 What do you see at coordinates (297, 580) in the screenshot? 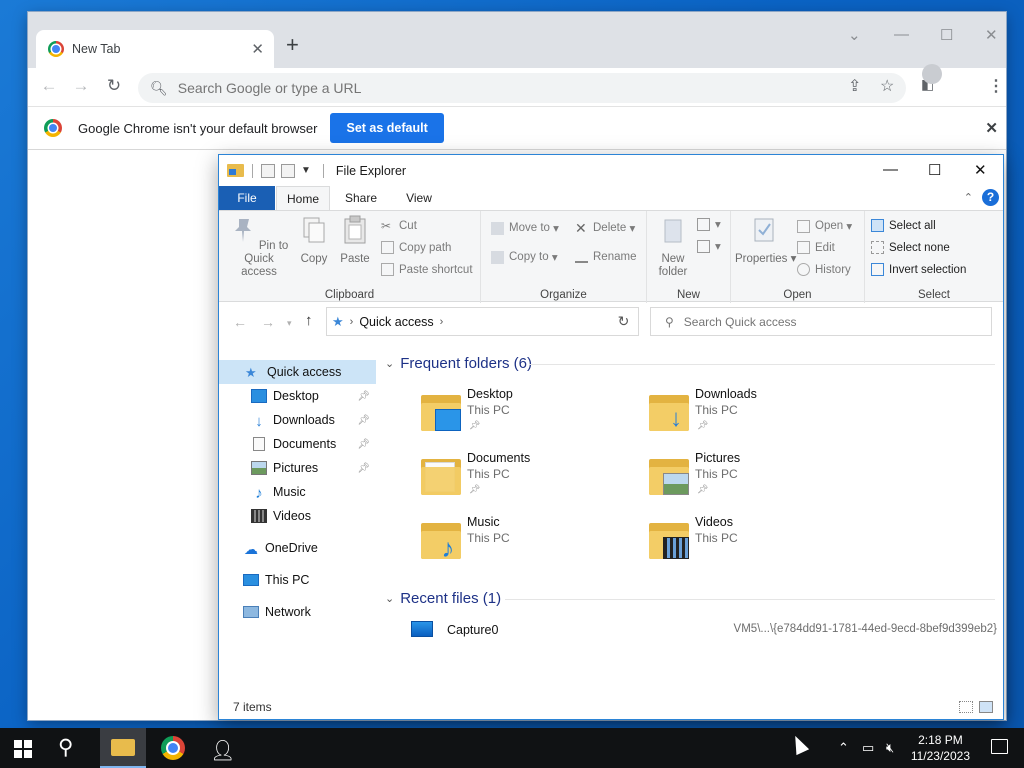
I see `nav-item-this-pc: This PC` at bounding box center [297, 580].